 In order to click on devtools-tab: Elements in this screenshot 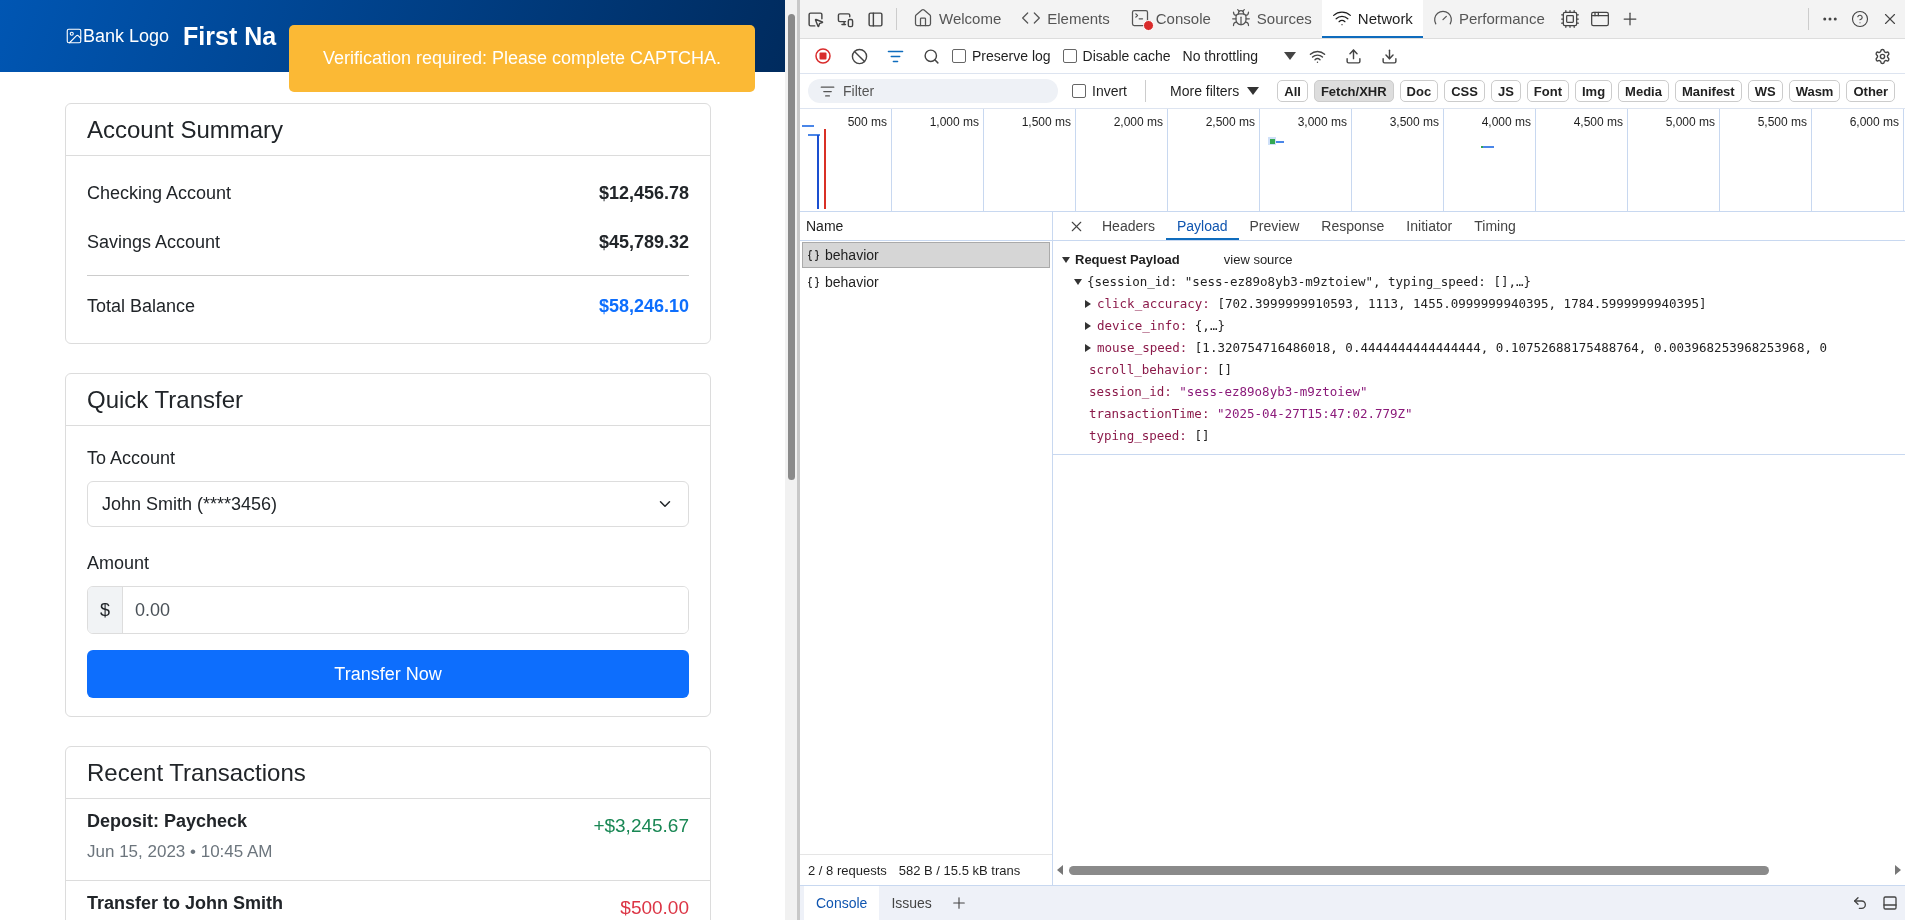, I will do `click(1065, 19)`.